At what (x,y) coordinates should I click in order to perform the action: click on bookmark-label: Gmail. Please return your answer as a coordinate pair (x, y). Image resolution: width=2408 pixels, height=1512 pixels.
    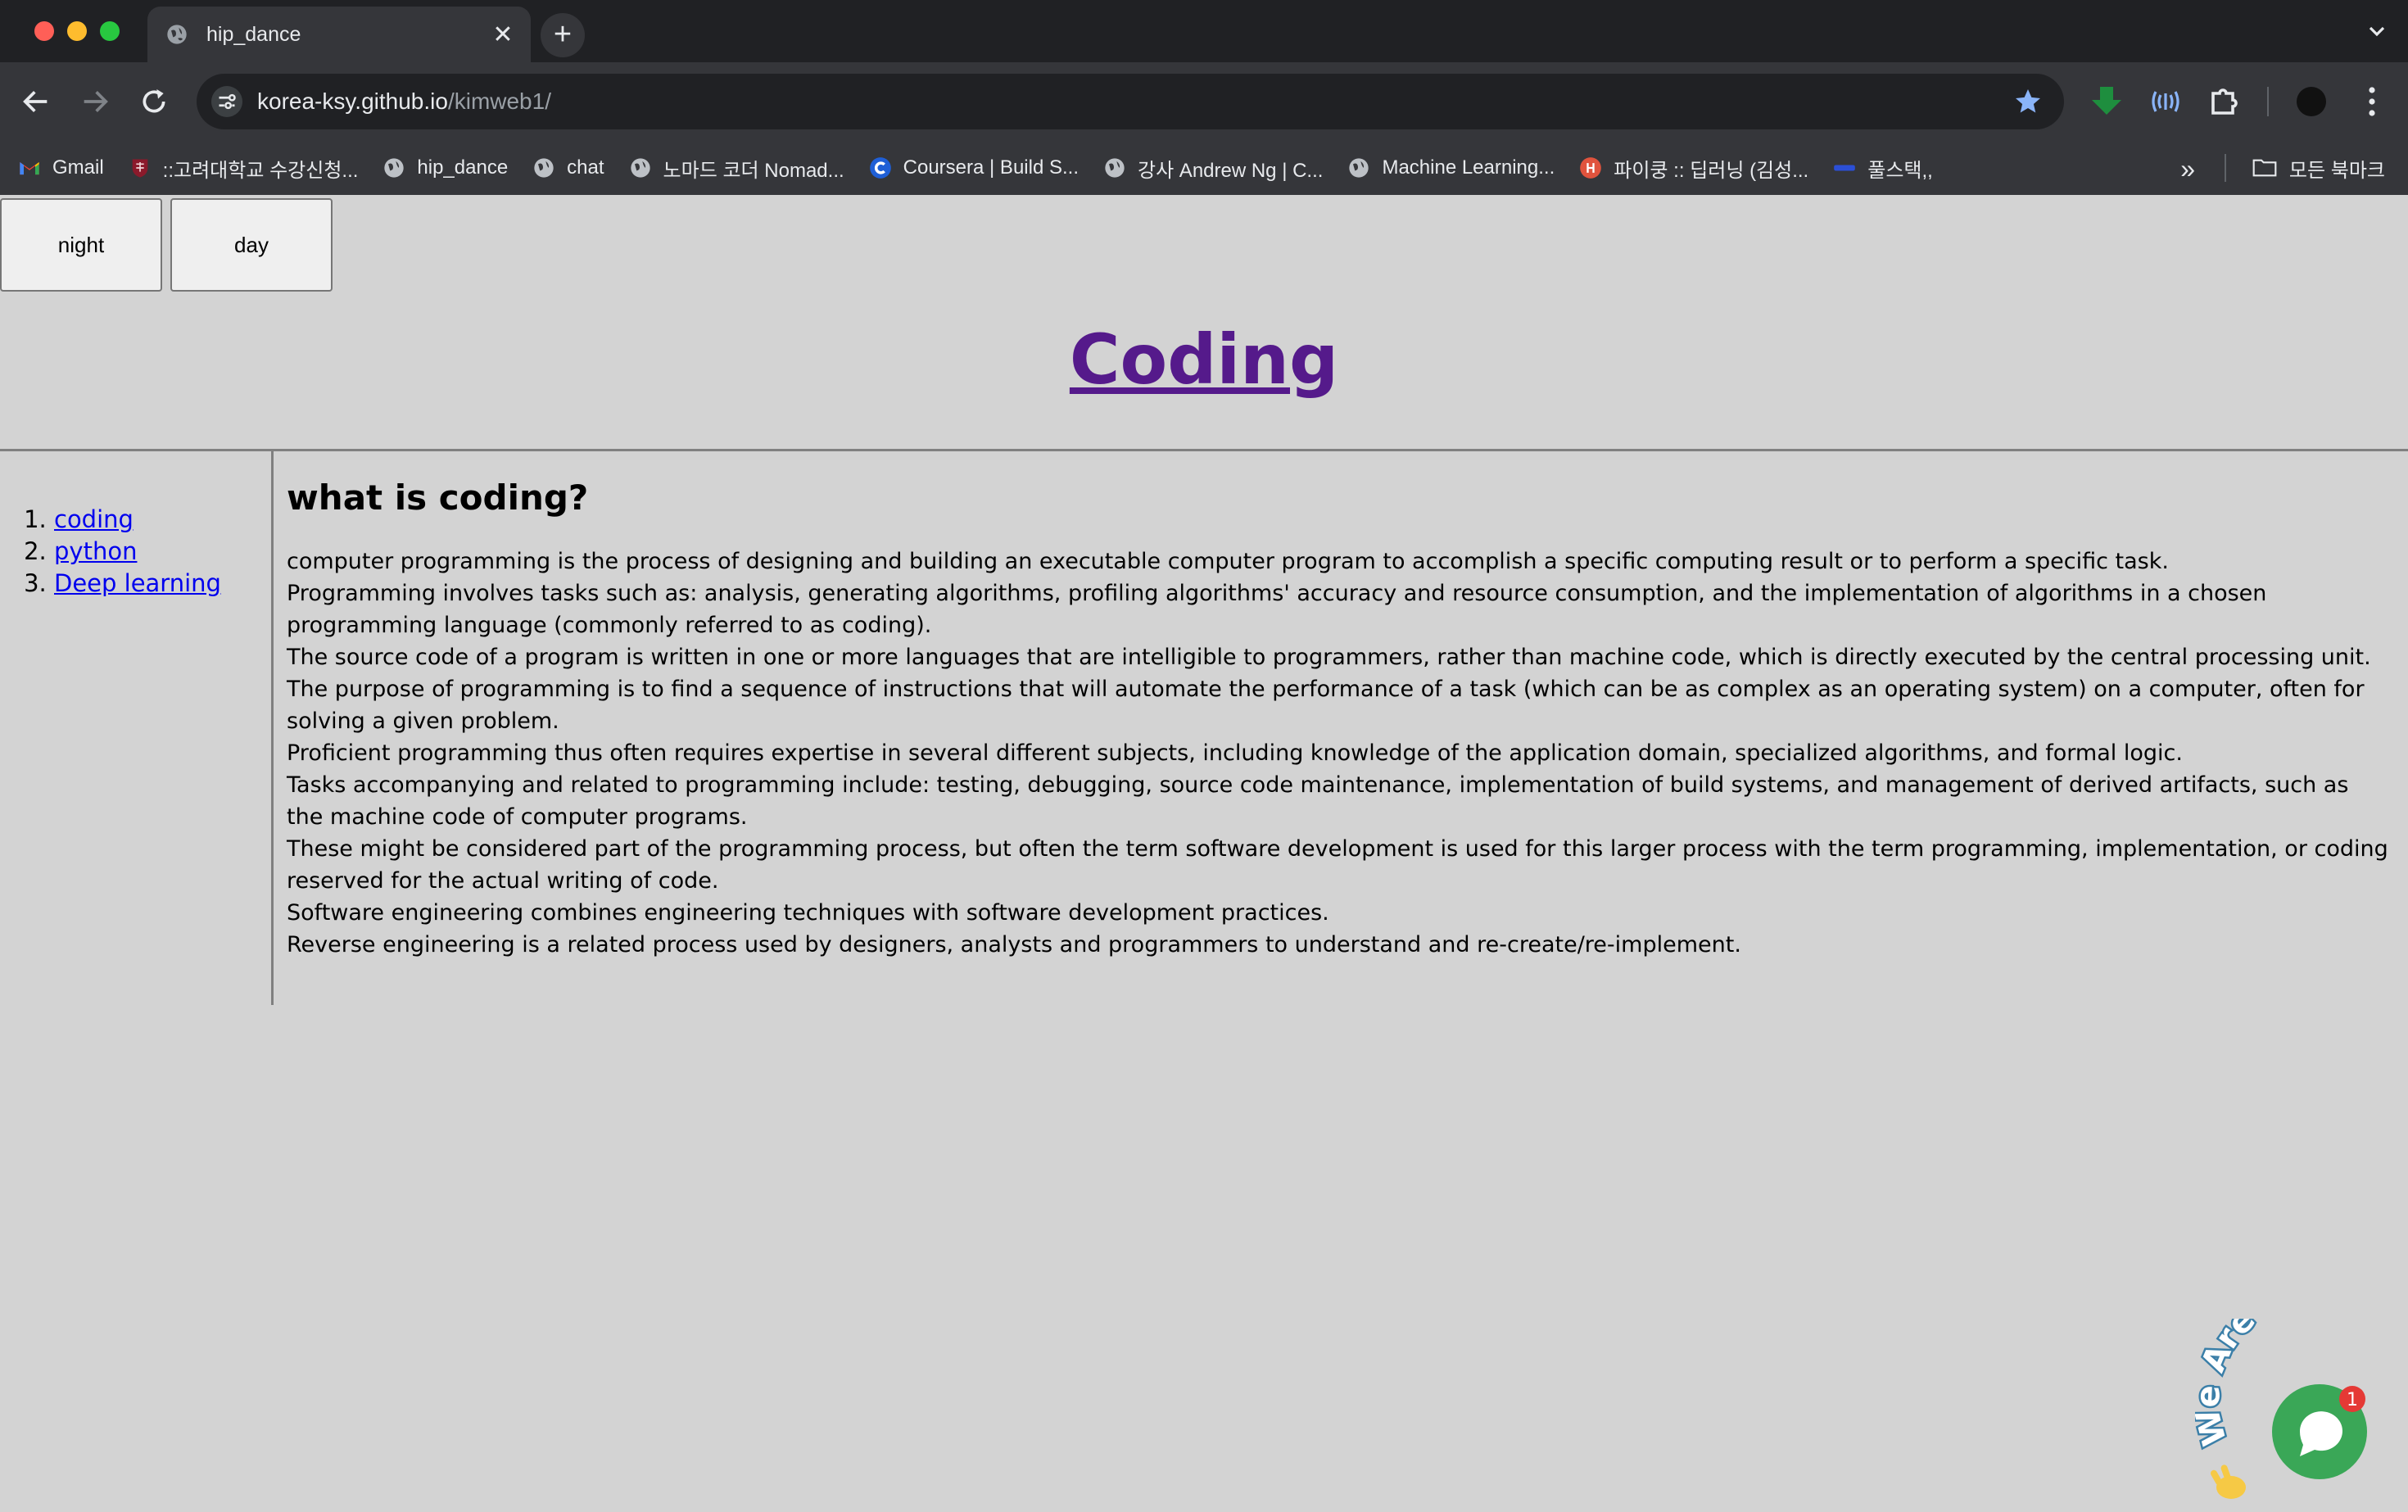
    Looking at the image, I should click on (78, 168).